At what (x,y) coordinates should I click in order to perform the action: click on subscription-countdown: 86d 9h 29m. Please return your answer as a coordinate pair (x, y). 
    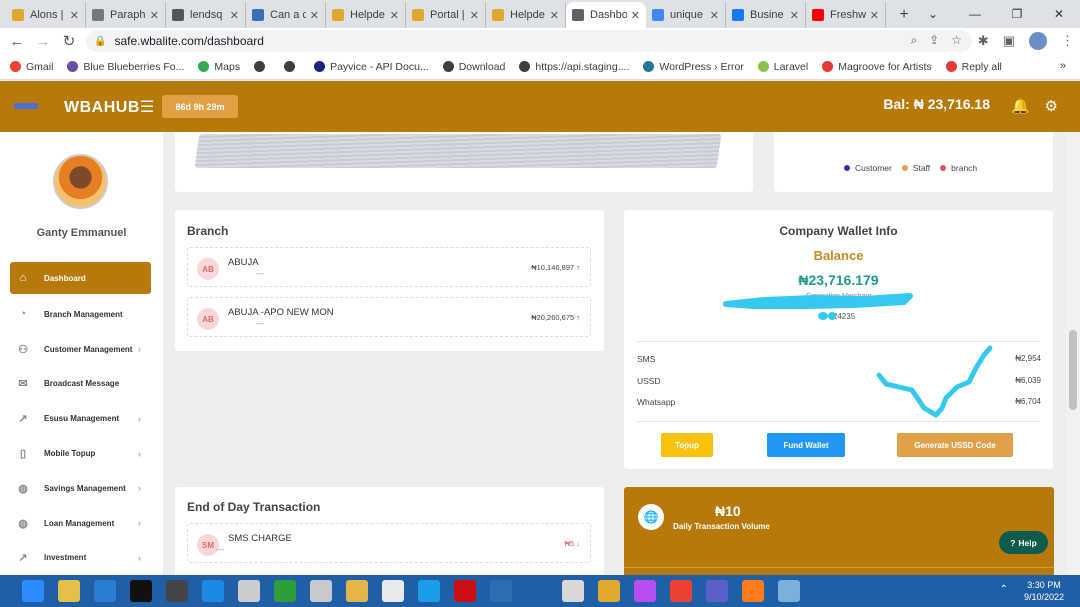
    Looking at the image, I should click on (200, 106).